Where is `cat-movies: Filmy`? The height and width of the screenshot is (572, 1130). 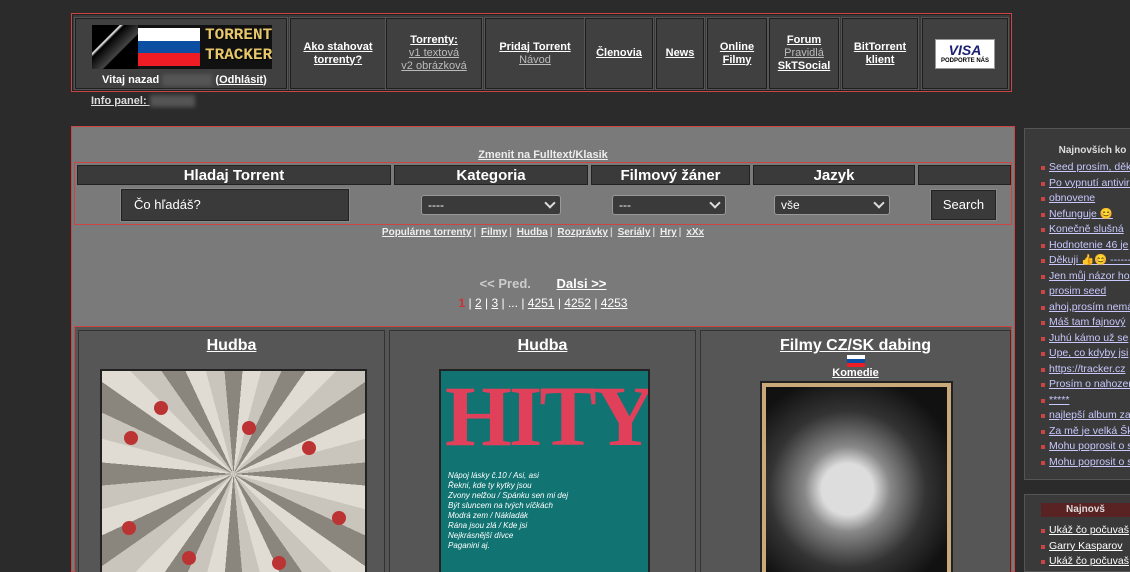
cat-movies: Filmy is located at coordinates (494, 232).